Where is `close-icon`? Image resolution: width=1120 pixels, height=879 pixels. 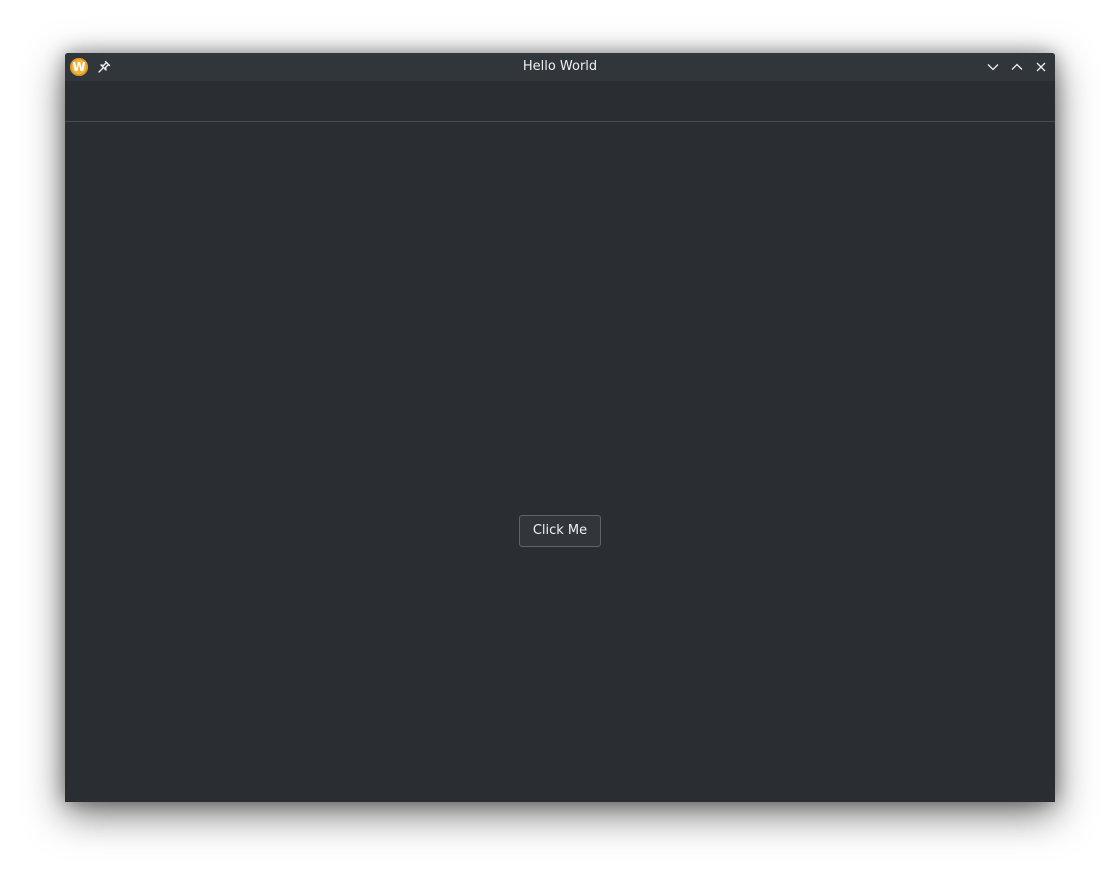
close-icon is located at coordinates (1041, 67).